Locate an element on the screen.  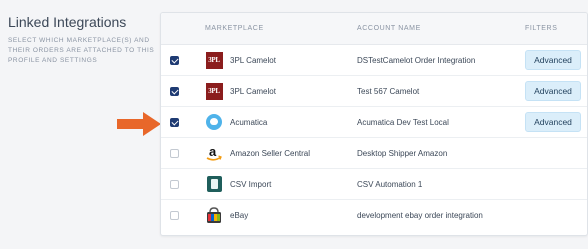
table-row: eBay development ebay order integration is located at coordinates (374, 215).